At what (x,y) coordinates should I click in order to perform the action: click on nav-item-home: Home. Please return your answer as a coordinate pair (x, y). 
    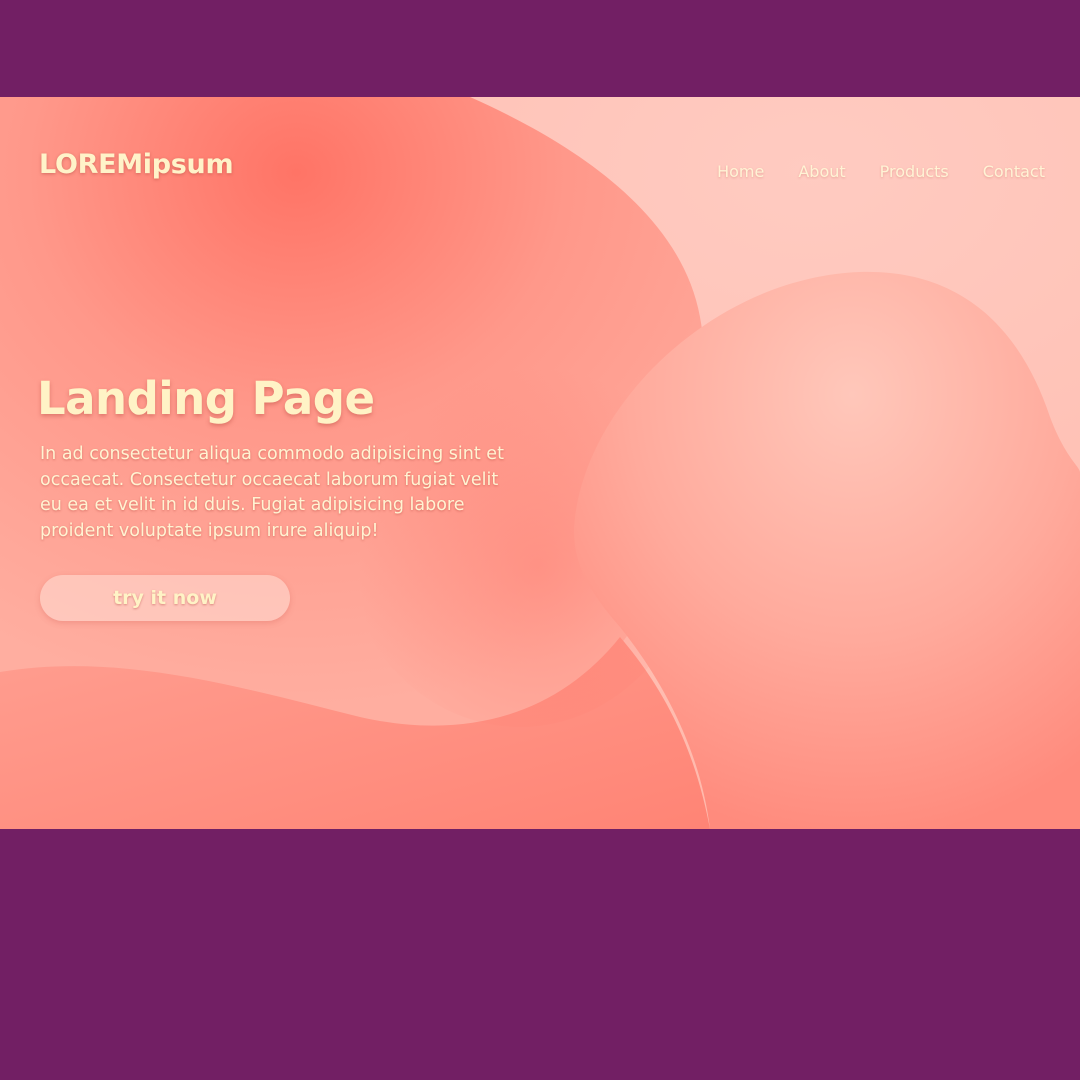
    Looking at the image, I should click on (740, 171).